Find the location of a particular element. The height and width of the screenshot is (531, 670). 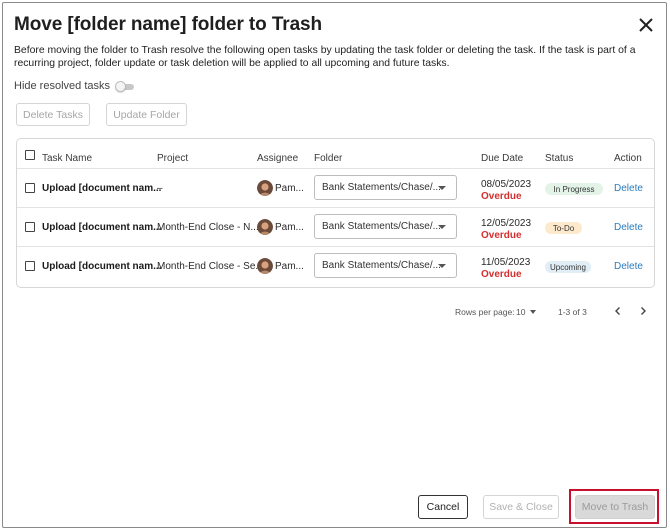

update-folder-button: Update Folder is located at coordinates (146, 114).